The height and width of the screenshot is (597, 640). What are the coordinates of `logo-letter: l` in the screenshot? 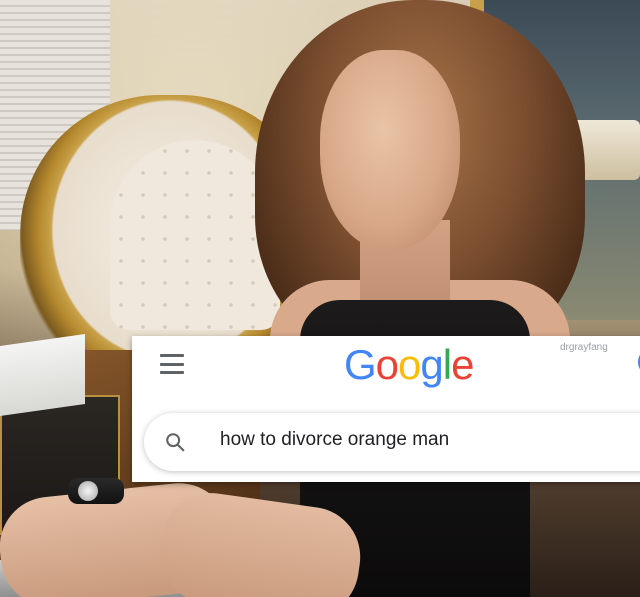 It's located at (447, 364).